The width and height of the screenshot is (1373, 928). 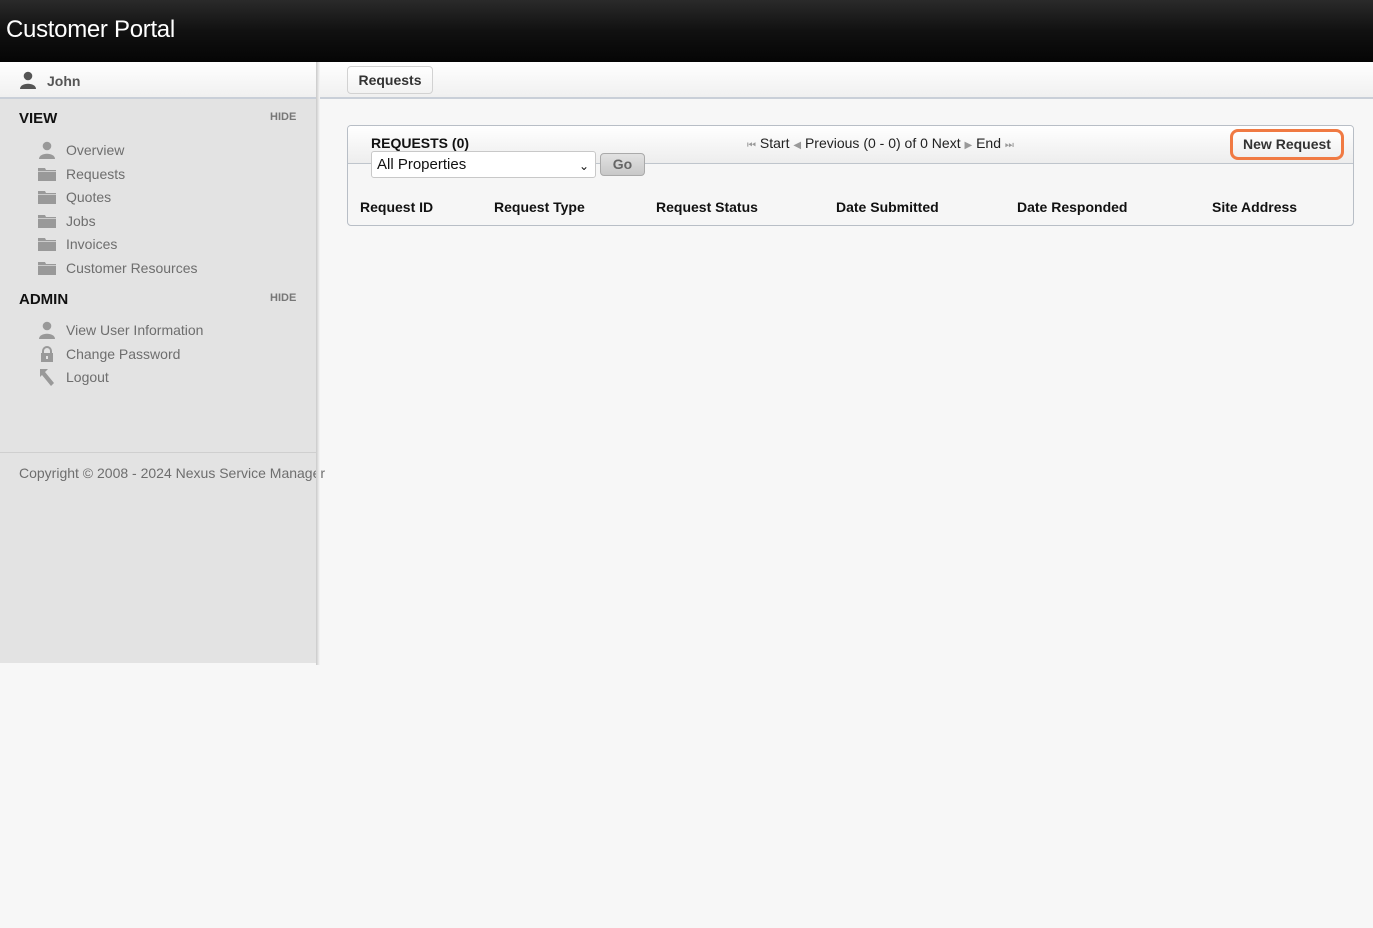 What do you see at coordinates (539, 207) in the screenshot?
I see `column-header-request-type: Request Type` at bounding box center [539, 207].